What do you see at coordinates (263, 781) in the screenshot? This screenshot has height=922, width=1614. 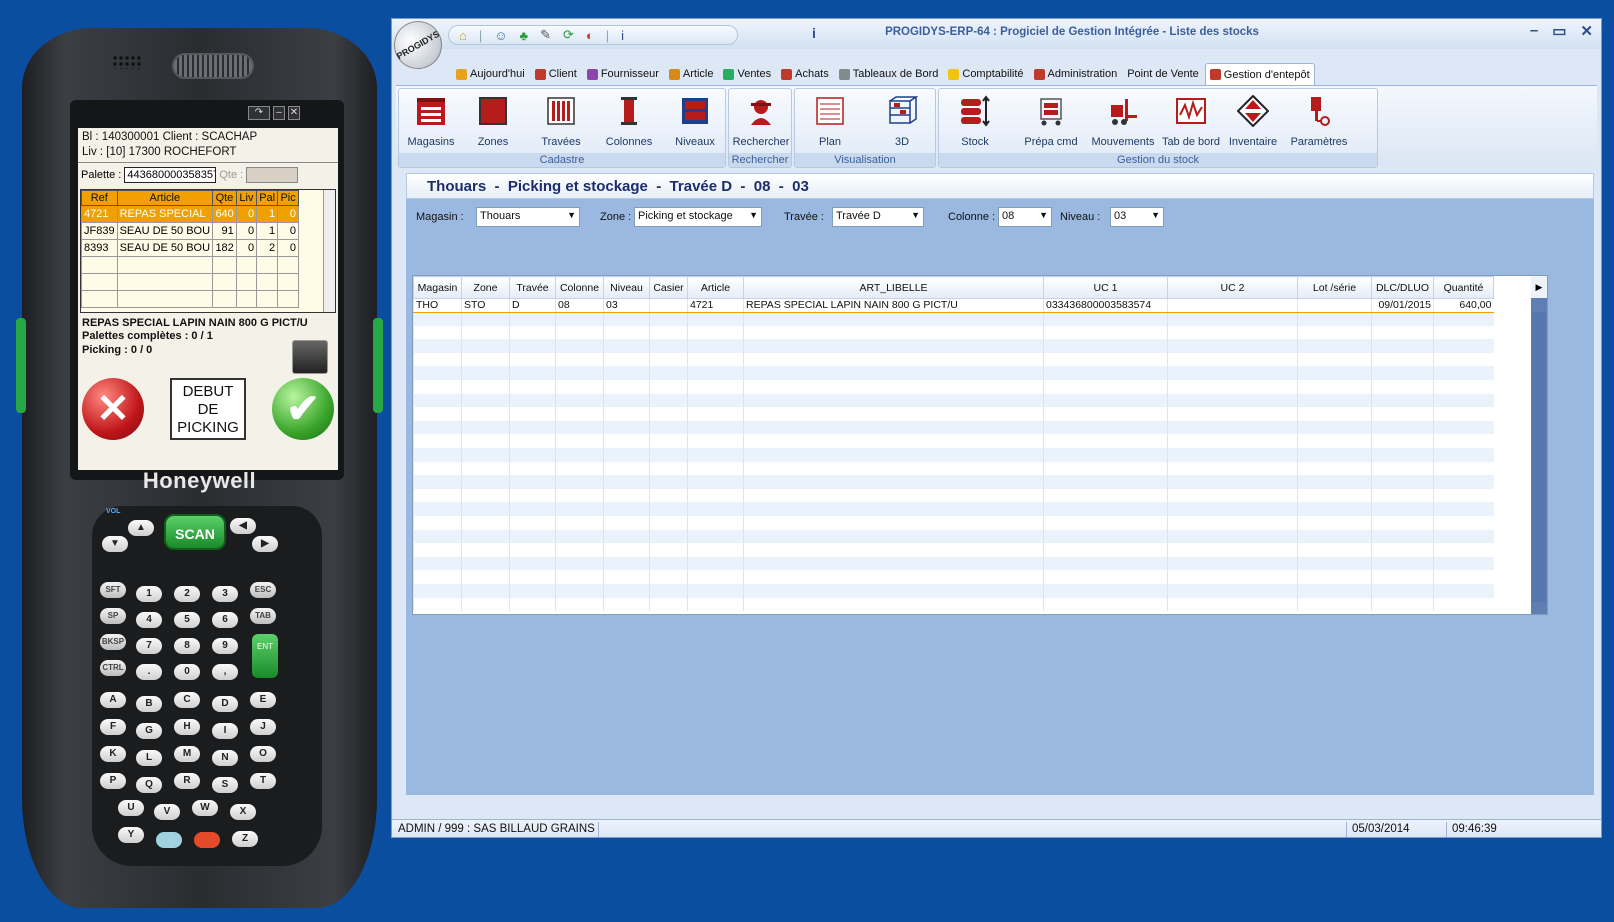 I see `key-t: T` at bounding box center [263, 781].